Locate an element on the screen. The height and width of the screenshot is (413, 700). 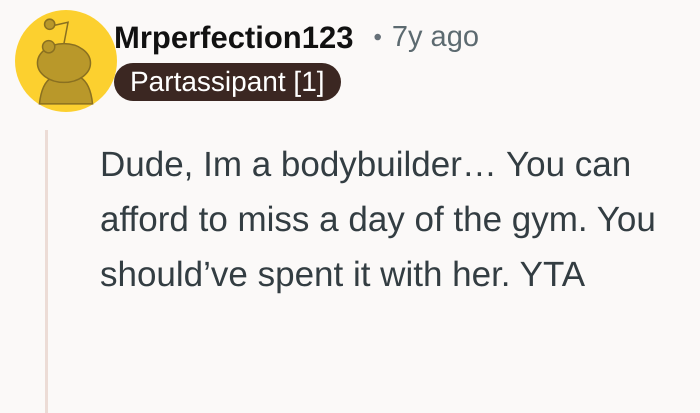
comment-age: 7y ago is located at coordinates (435, 37).